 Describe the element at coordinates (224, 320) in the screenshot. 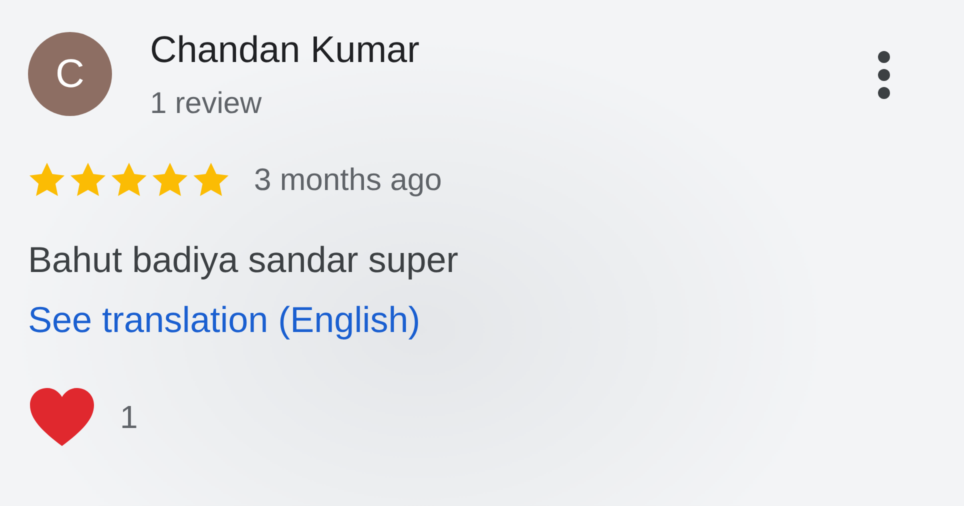

I see `translation-link: See translation (English)` at that location.